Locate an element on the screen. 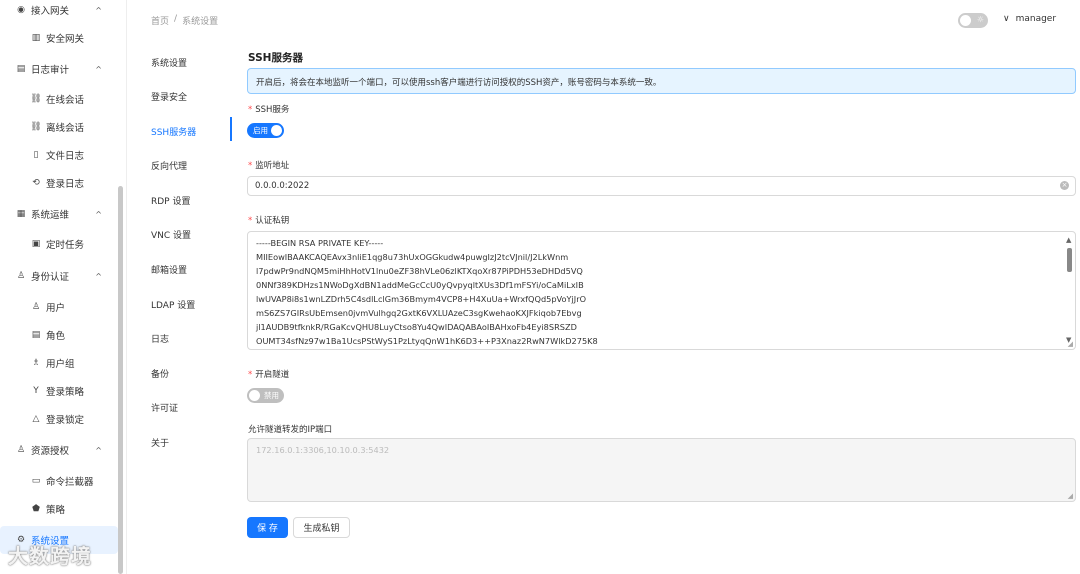  tunnel-label: * 开启隧道 is located at coordinates (268, 374).